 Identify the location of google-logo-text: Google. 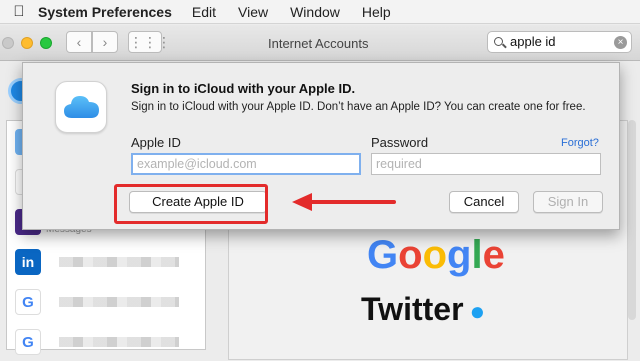
(436, 255).